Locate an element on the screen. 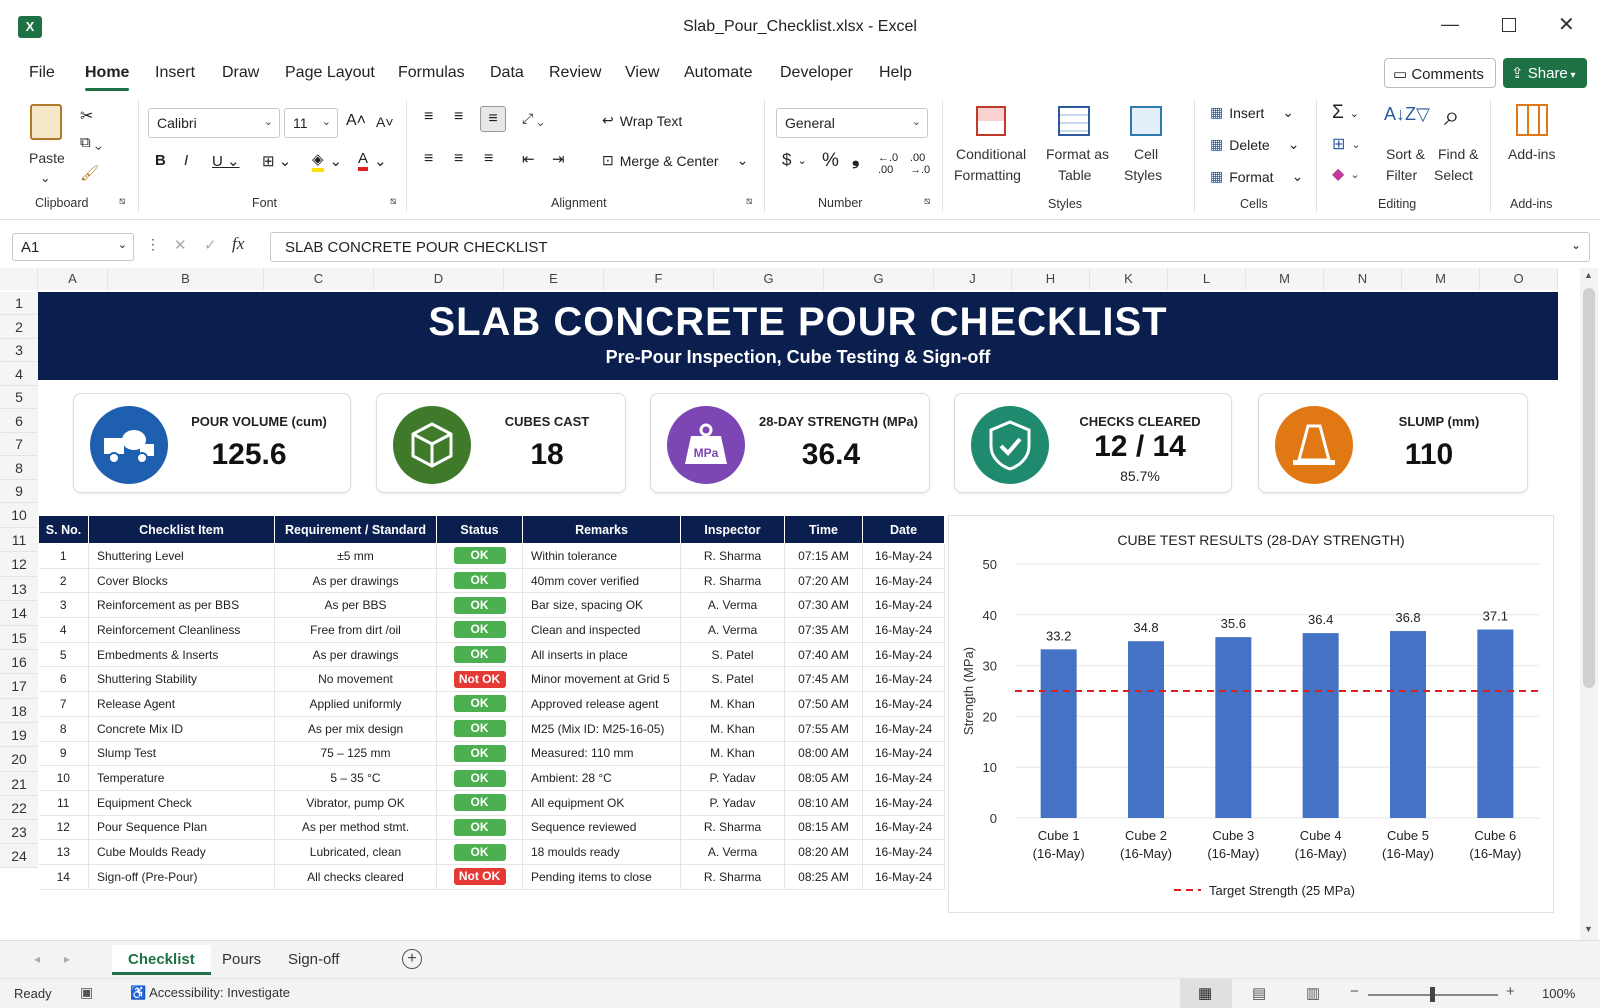 Image resolution: width=1600 pixels, height=1008 pixels. table-cell: 6 is located at coordinates (63, 679).